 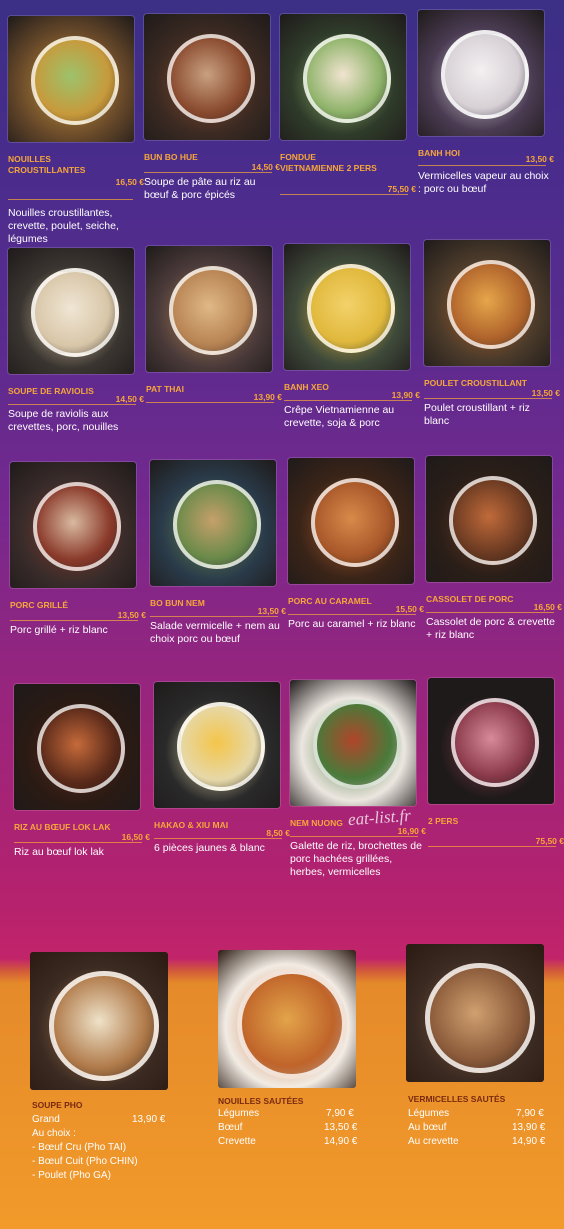 What do you see at coordinates (401, 189) in the screenshot?
I see `dish-price: 75,50 €` at bounding box center [401, 189].